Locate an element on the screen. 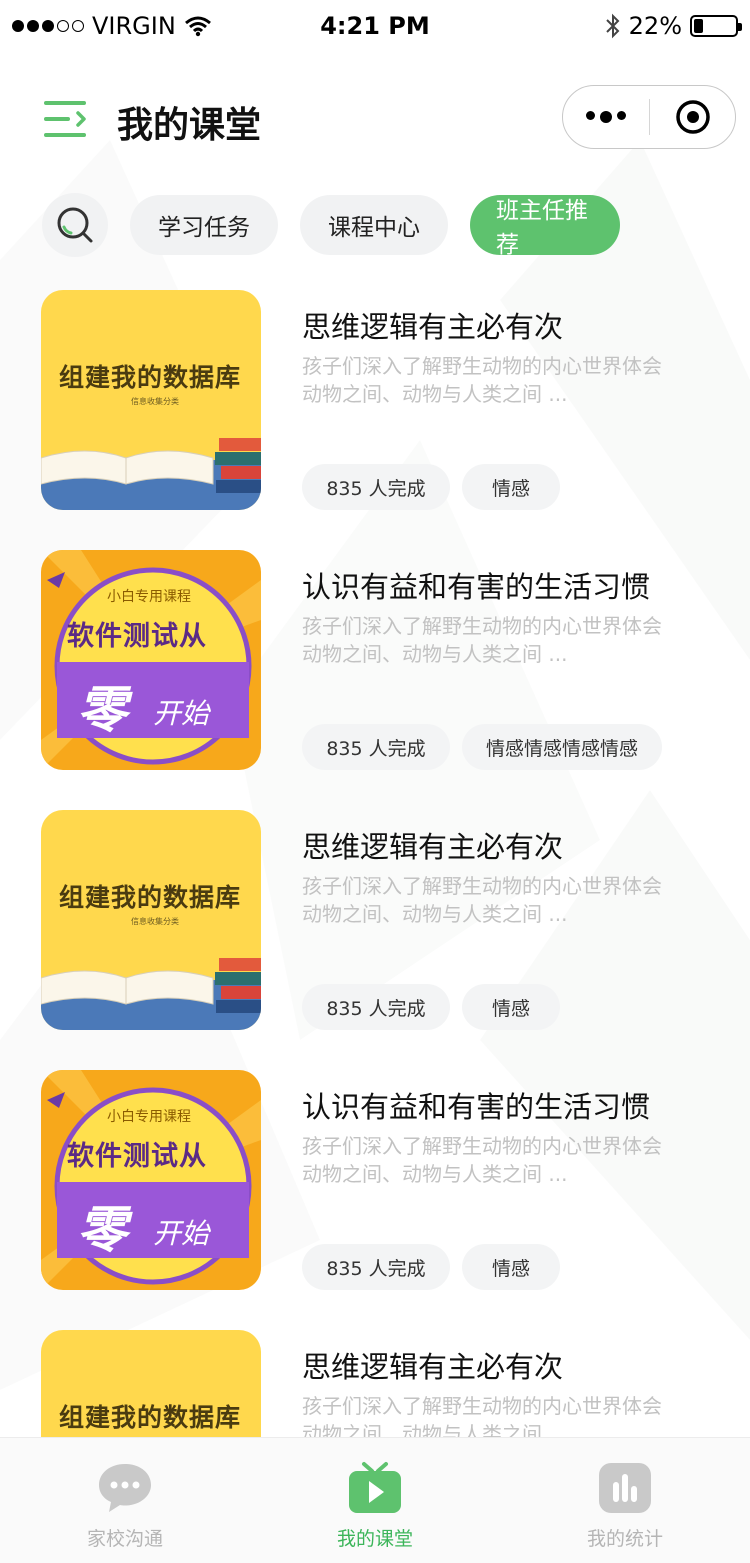  status-time: 4:21 PM is located at coordinates (375, 26).